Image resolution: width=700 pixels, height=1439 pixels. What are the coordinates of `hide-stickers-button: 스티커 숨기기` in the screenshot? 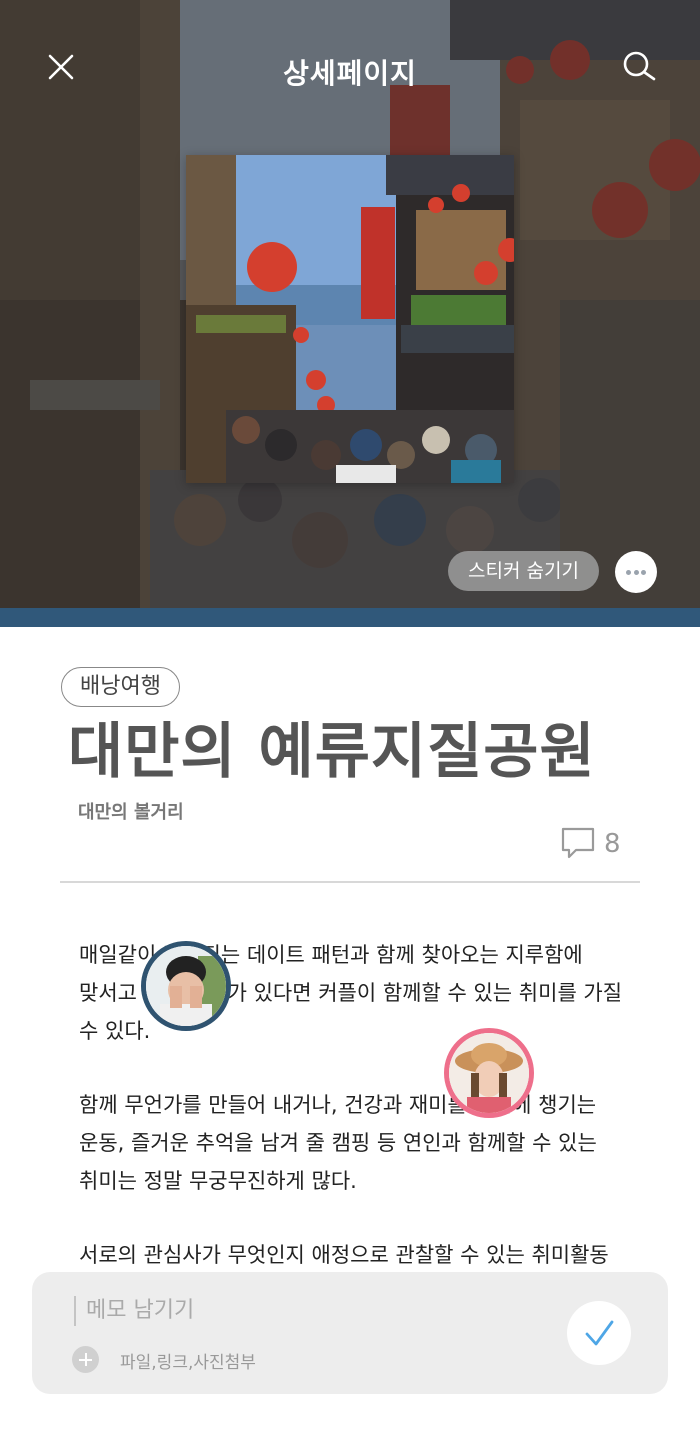 It's located at (523, 571).